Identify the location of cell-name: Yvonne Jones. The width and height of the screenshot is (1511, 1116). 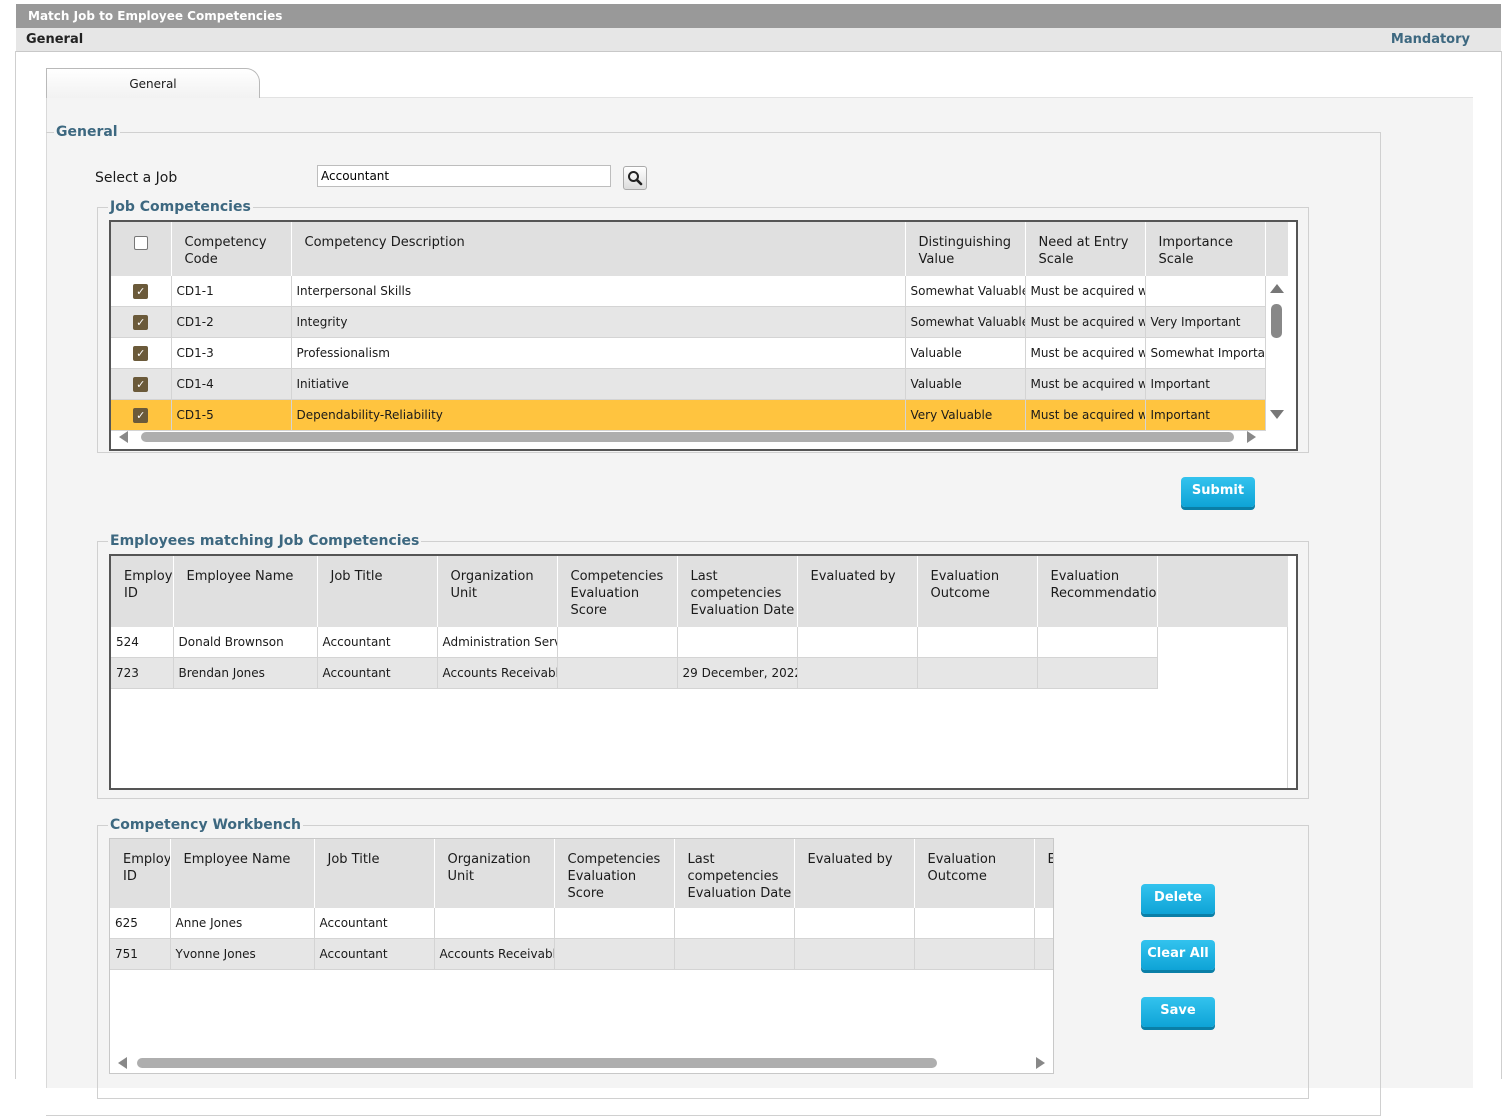
(242, 954).